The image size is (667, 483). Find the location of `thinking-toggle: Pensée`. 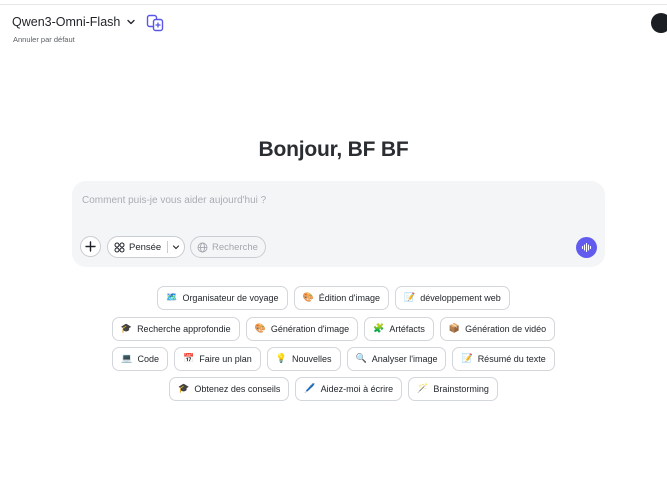

thinking-toggle: Pensée is located at coordinates (146, 247).